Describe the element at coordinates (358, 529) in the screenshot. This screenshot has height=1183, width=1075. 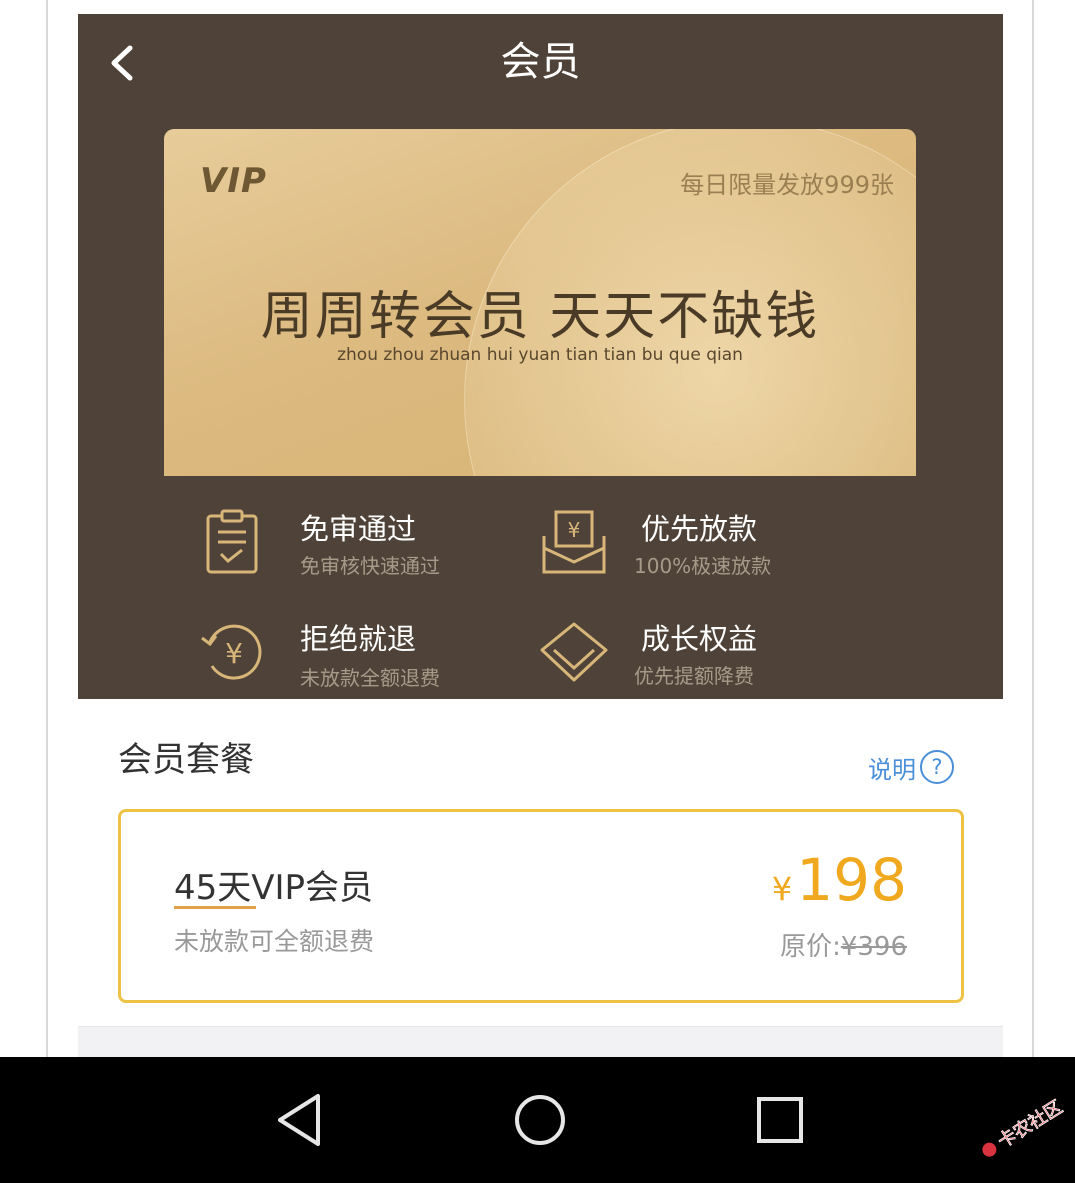
I see `benefit-title: 免审通过` at that location.